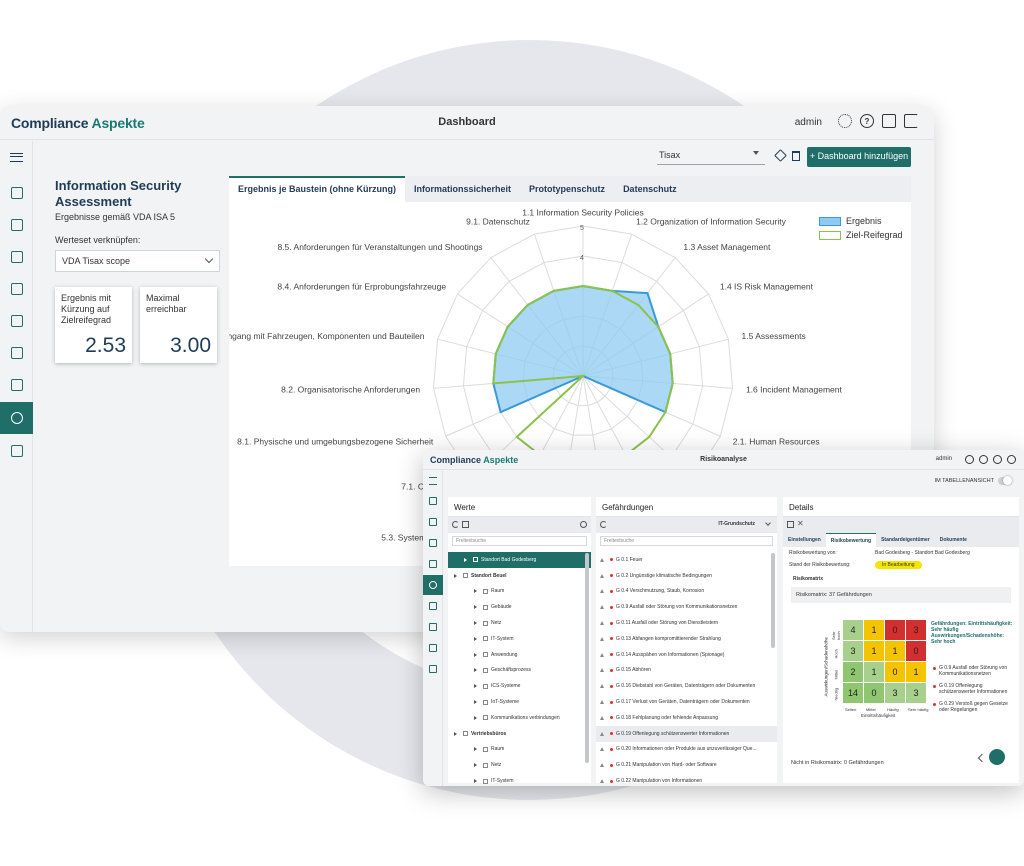  What do you see at coordinates (686, 671) in the screenshot?
I see `gefaehrdung-item: G 0.15 Abhören` at bounding box center [686, 671].